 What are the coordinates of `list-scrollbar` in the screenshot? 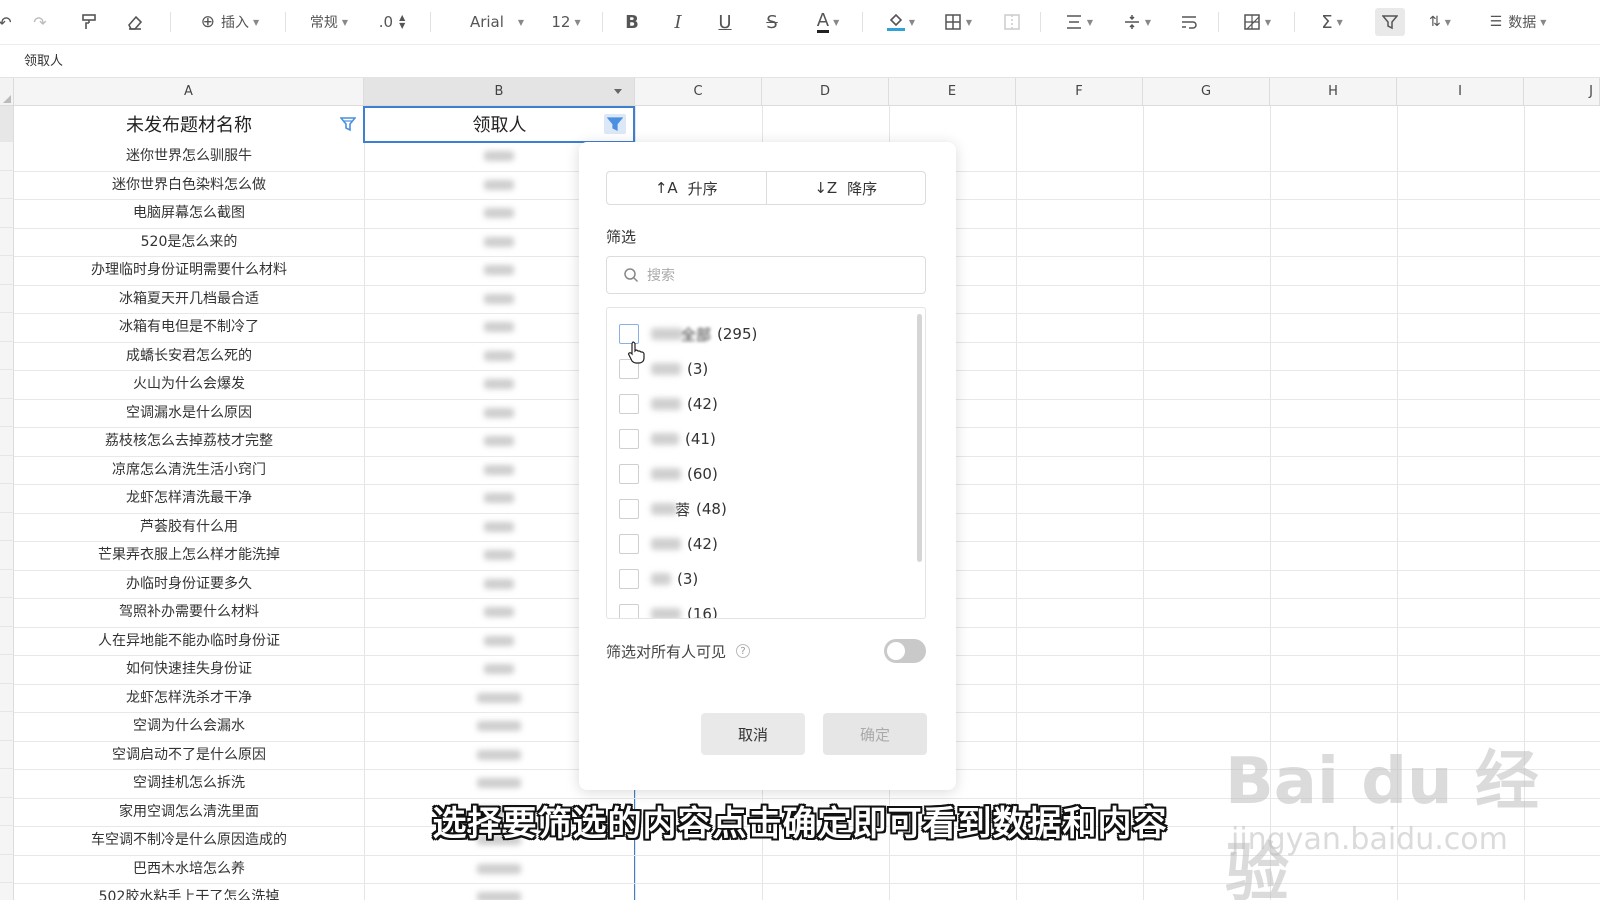 It's located at (919, 438).